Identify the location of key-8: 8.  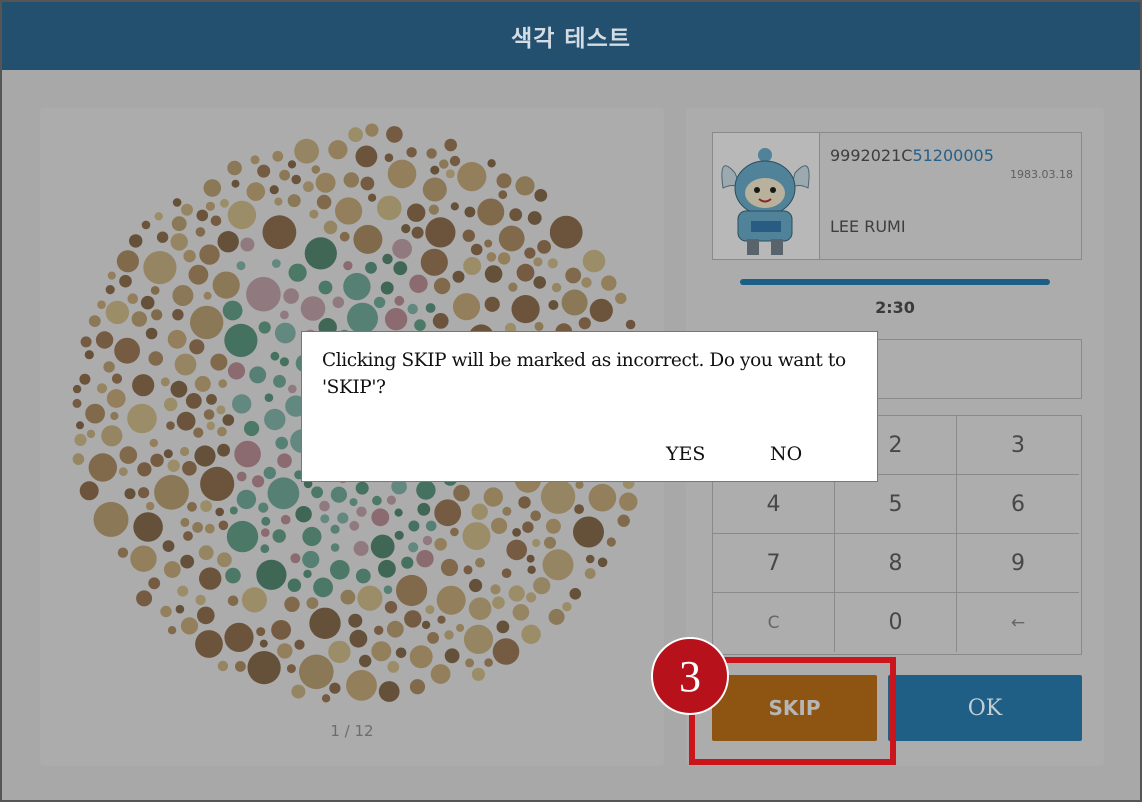
(896, 563).